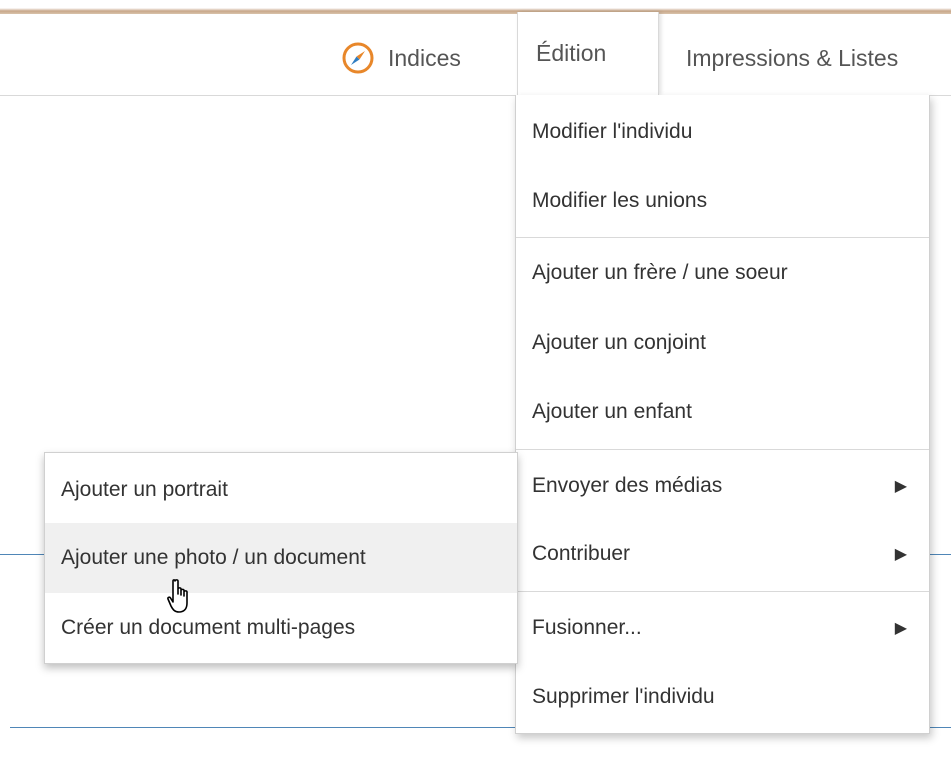 The width and height of the screenshot is (951, 765). I want to click on submenu-item-creer-document-multipages: Créer un document multi-pages, so click(281, 628).